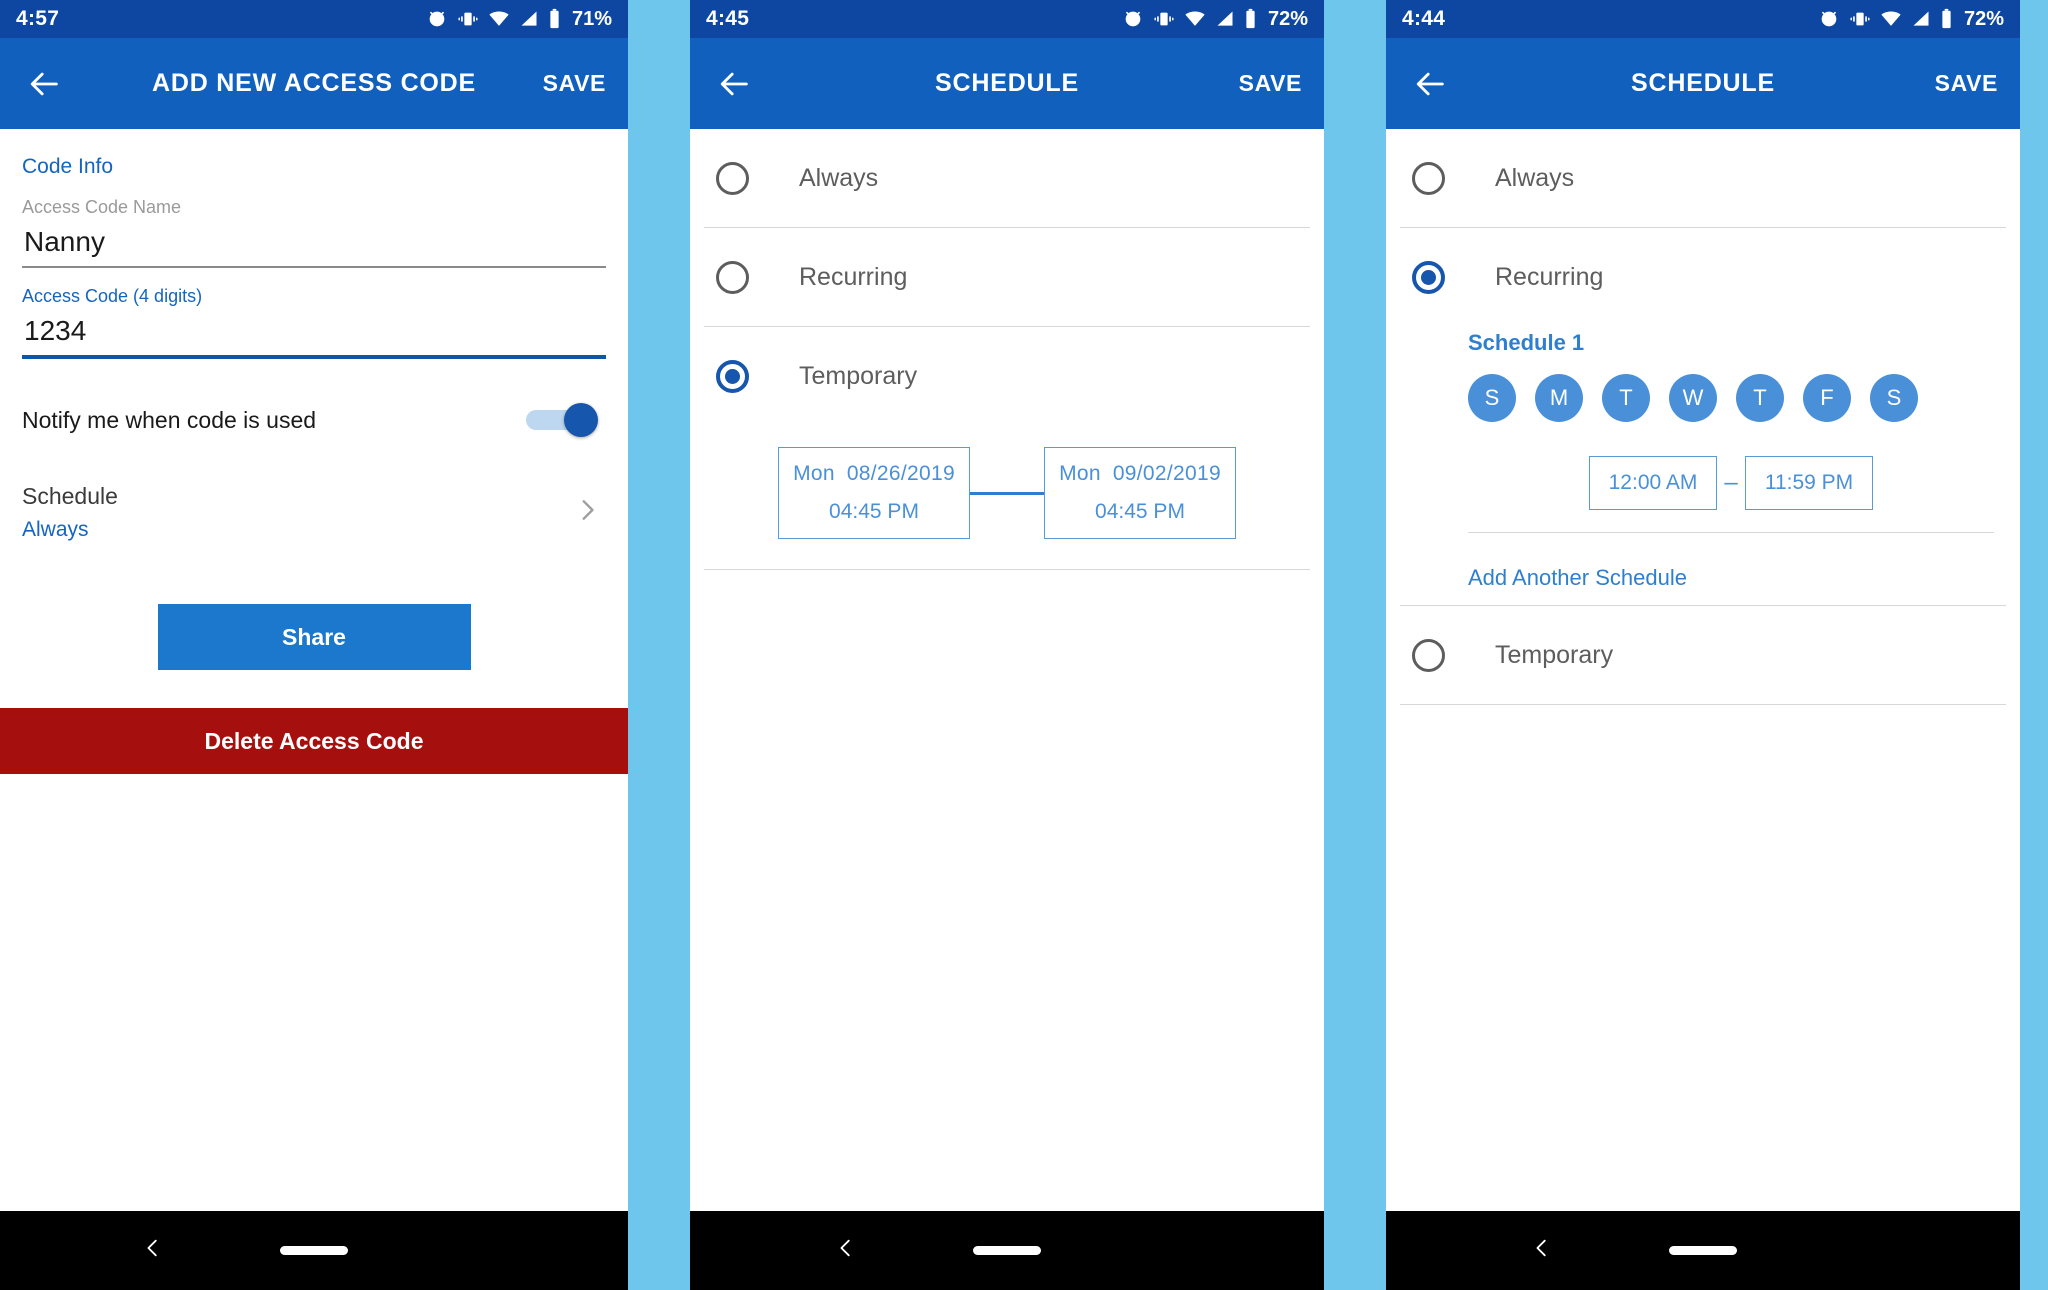 Image resolution: width=2048 pixels, height=1290 pixels. I want to click on status-icon-group: 71%, so click(519, 19).